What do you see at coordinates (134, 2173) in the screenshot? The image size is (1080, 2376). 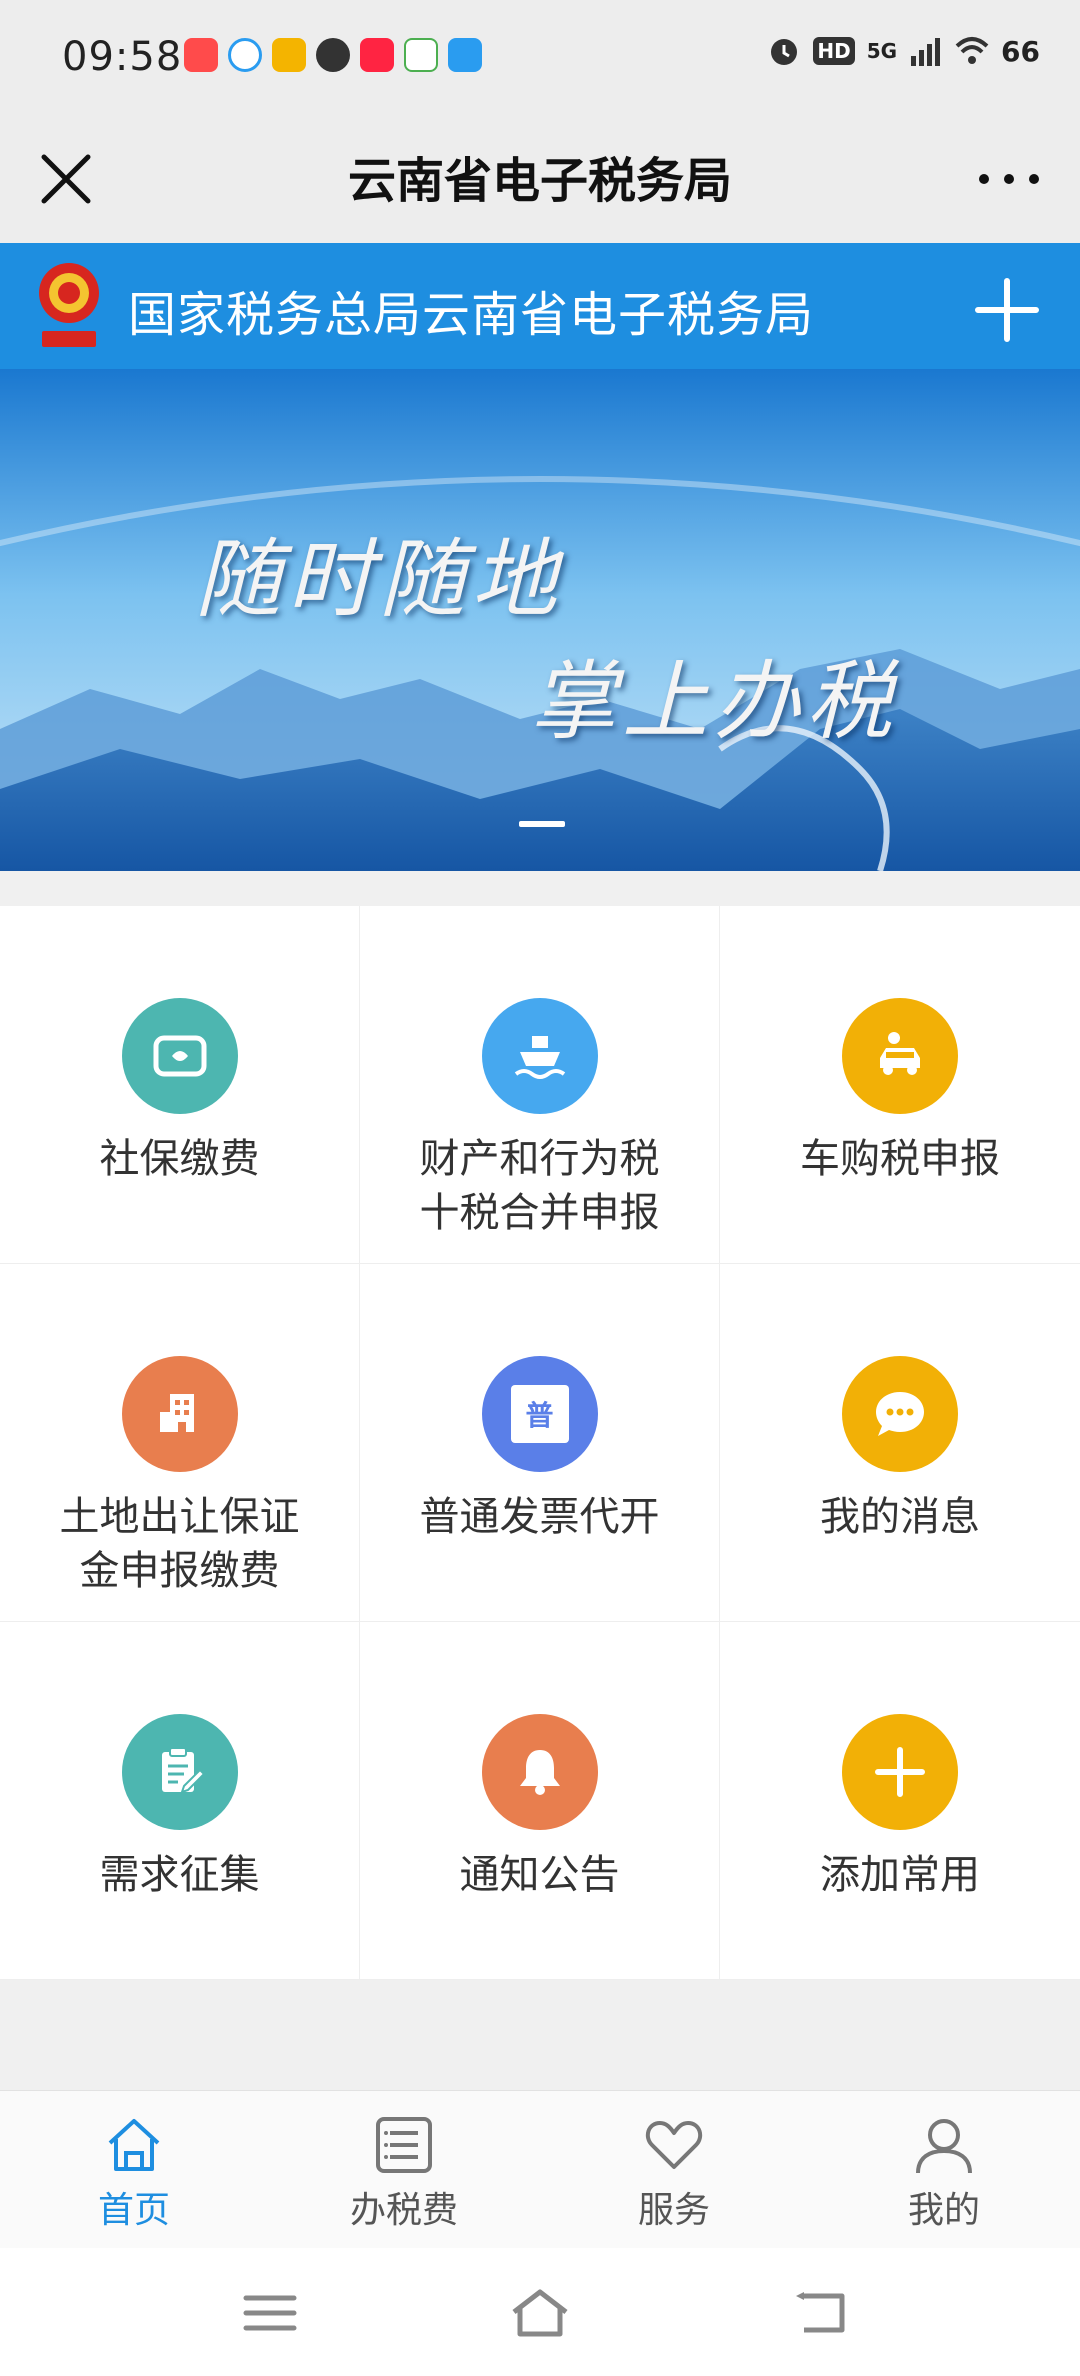 I see `tab-home: 首页` at bounding box center [134, 2173].